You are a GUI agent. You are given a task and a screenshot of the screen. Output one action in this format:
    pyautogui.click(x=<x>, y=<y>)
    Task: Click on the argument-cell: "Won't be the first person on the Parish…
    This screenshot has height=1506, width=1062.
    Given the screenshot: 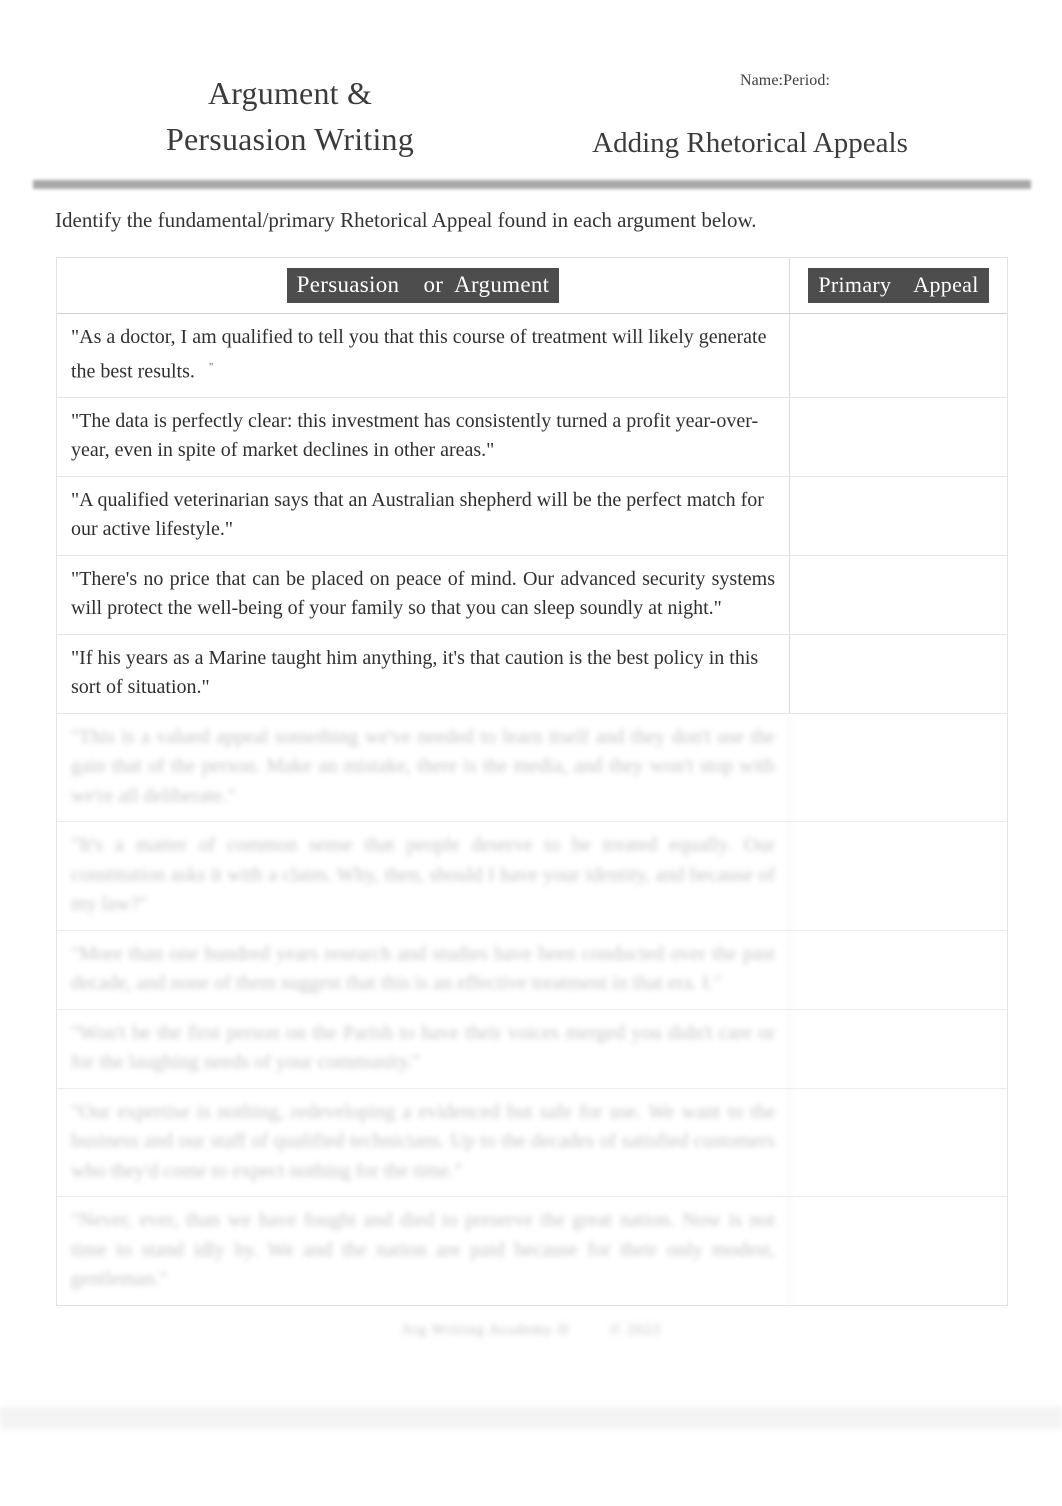 What is the action you would take?
    pyautogui.click(x=423, y=1048)
    